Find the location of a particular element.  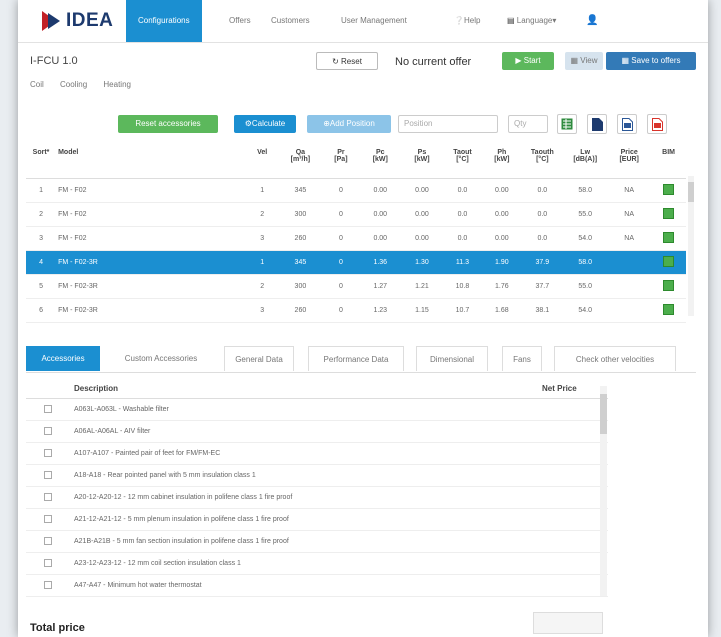

caret-down-icon: ▾ is located at coordinates (554, 20).